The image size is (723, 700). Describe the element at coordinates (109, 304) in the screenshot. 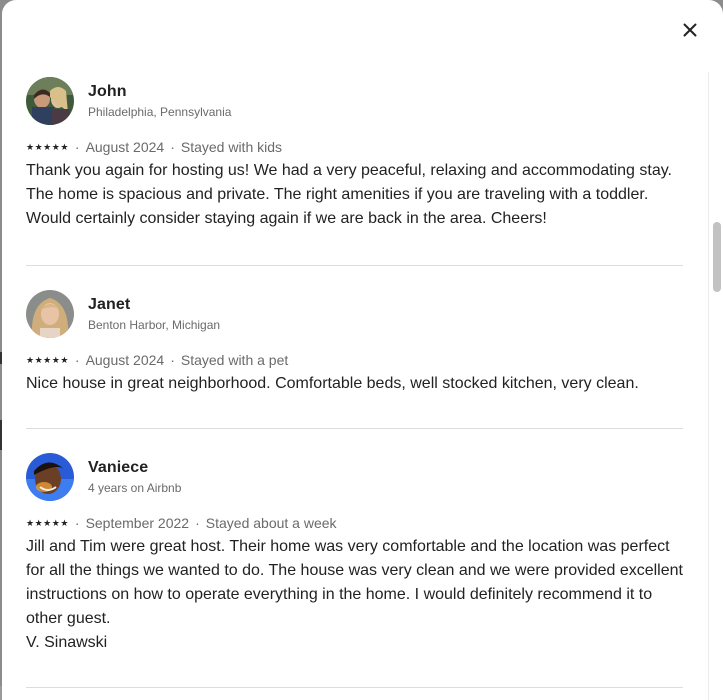

I see `reviewer-name: Janet` at that location.